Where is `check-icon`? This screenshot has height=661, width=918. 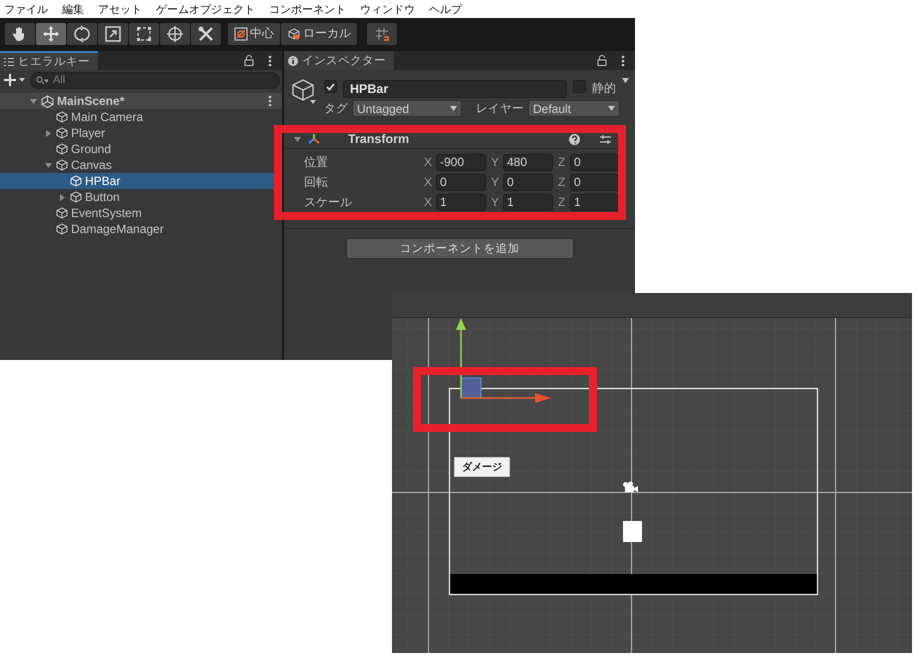 check-icon is located at coordinates (330, 86).